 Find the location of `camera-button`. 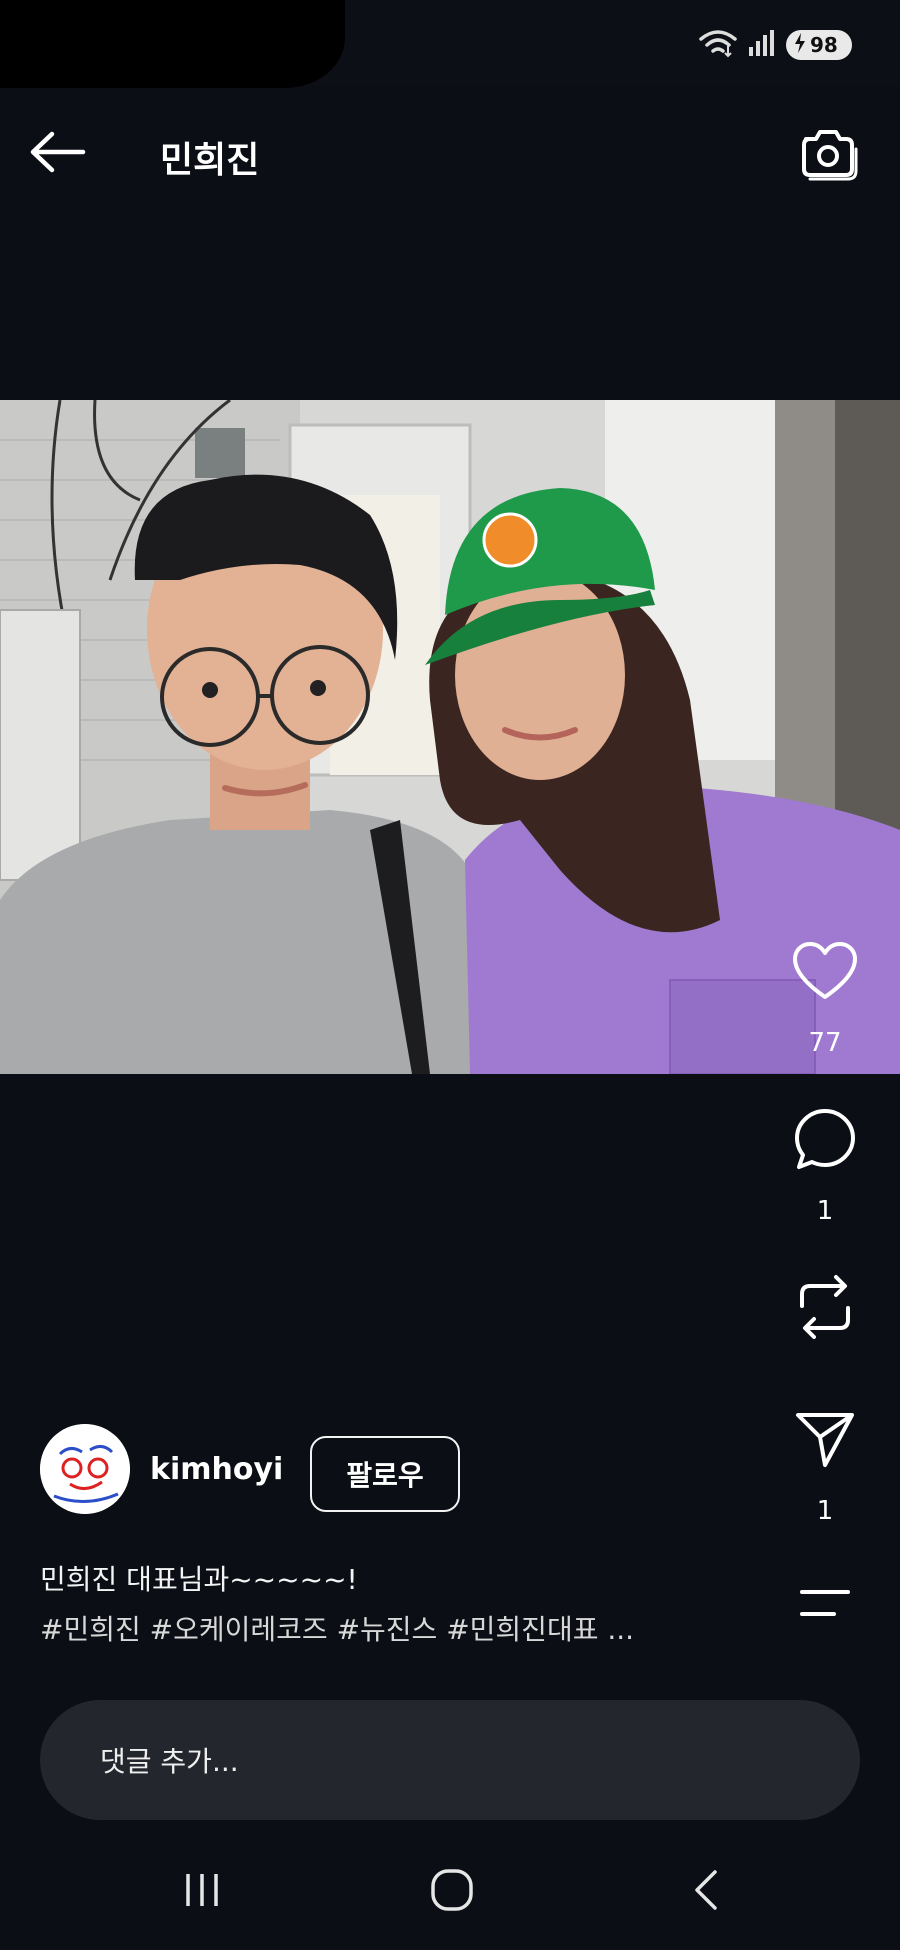

camera-button is located at coordinates (828, 154).